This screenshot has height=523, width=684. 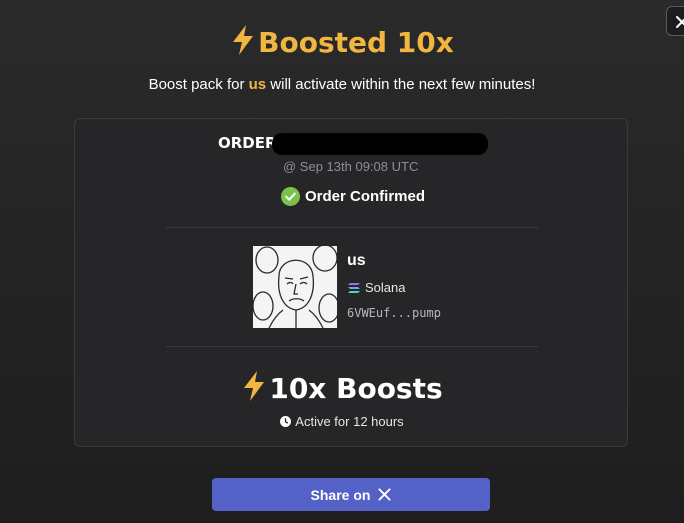 I want to click on status-text: Order Confirmed, so click(x=365, y=196).